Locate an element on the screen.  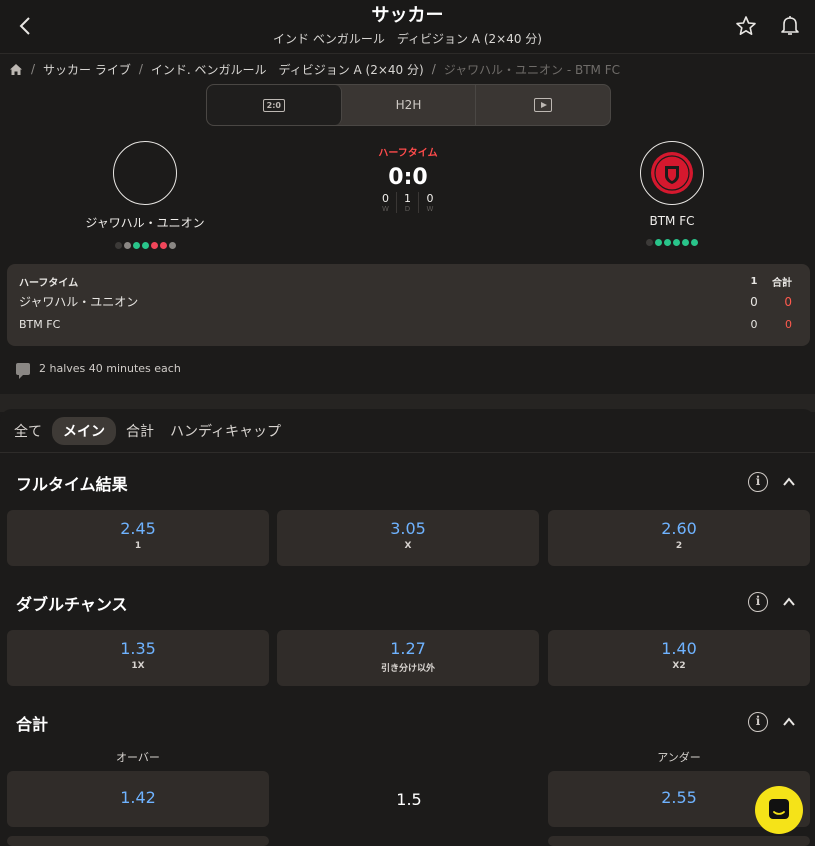
odd-button-draw: 3.05 X is located at coordinates (408, 538).